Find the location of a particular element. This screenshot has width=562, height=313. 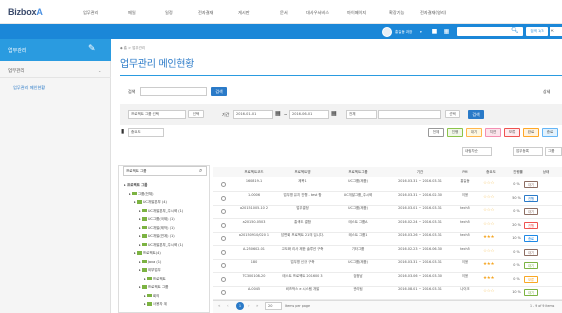

grid-column-header: 상태 is located at coordinates (546, 172).